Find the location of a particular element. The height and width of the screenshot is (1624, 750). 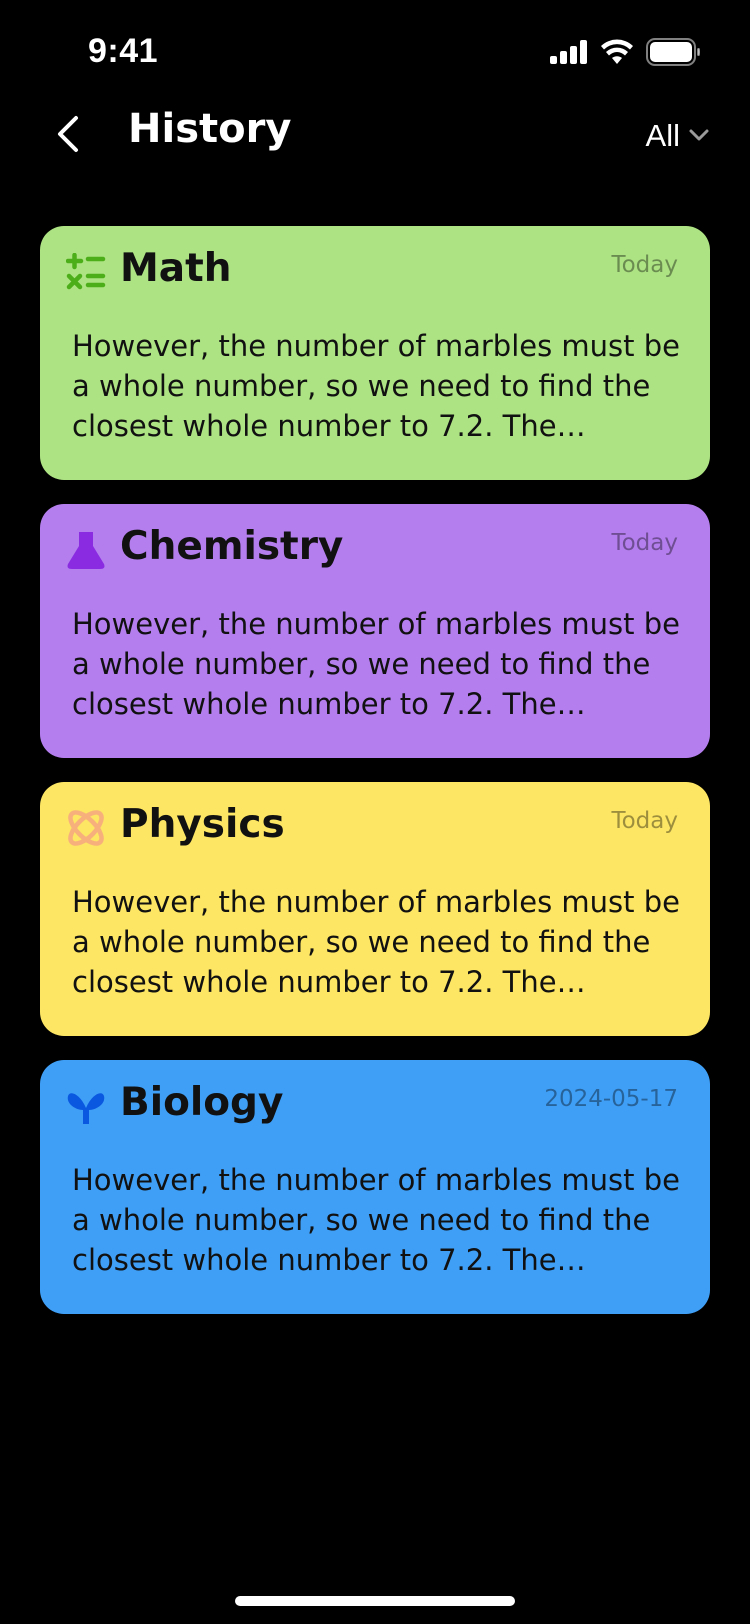

chevron-down-icon is located at coordinates (699, 136).